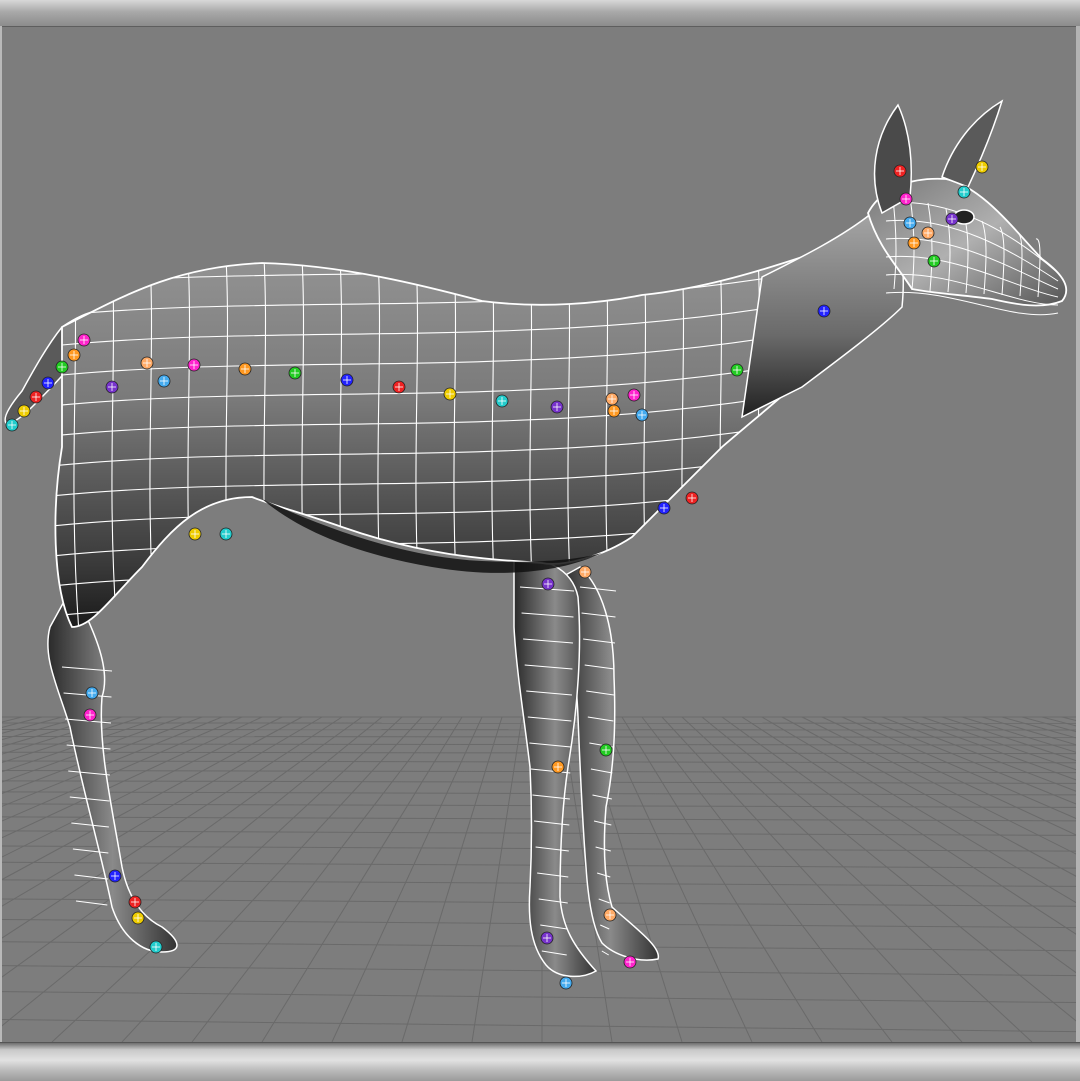 This screenshot has width=1080, height=1081. Describe the element at coordinates (540, 13) in the screenshot. I see `window-top-frame` at that location.